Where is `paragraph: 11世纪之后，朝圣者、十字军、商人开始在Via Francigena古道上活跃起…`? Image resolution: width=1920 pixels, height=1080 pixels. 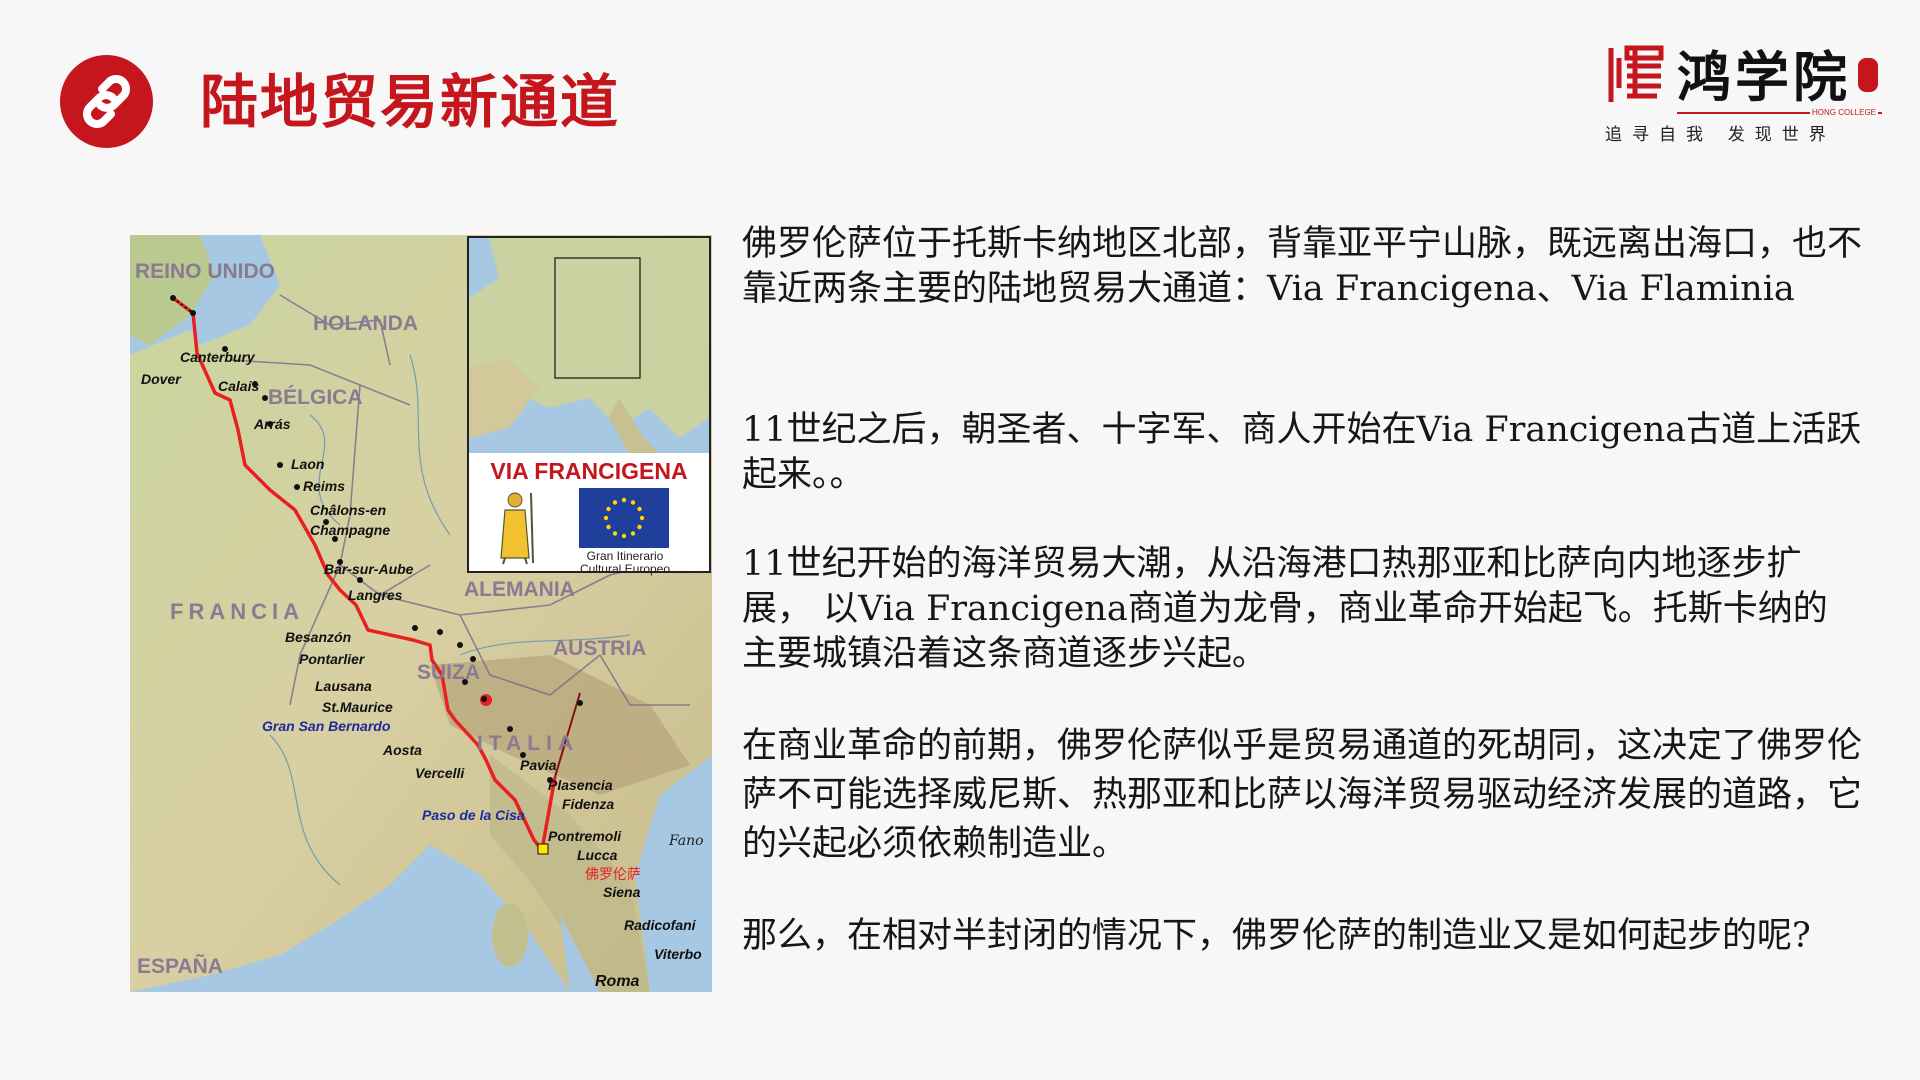
paragraph: 11世纪之后，朝圣者、十字军、商人开始在Via Francigena古道上活跃起… is located at coordinates (1302, 452).